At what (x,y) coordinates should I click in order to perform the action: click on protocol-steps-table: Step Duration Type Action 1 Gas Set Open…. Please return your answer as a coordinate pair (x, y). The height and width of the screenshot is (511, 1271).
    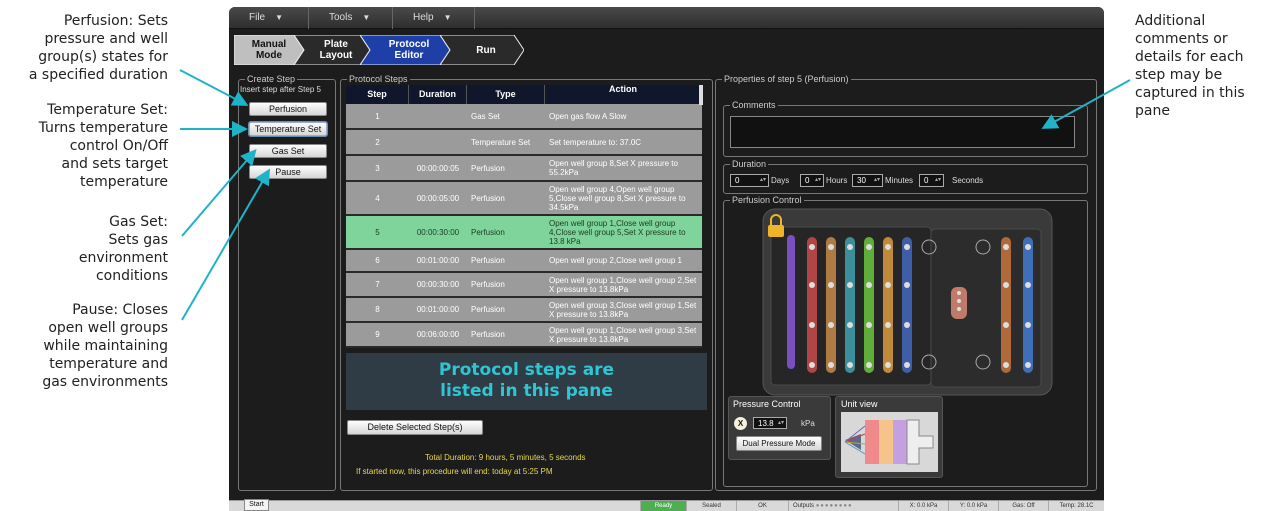
    Looking at the image, I should click on (524, 216).